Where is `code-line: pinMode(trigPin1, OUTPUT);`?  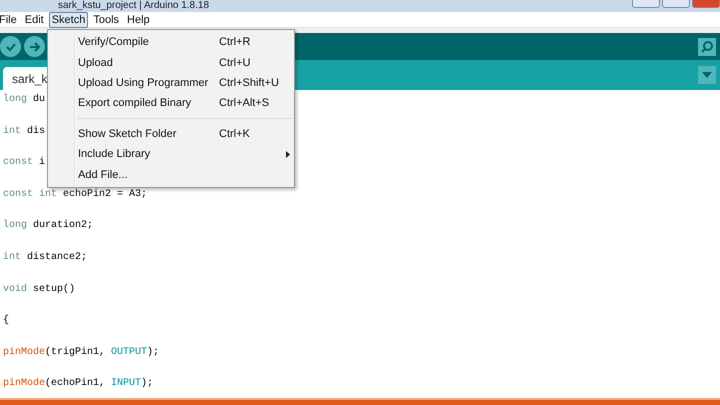 code-line: pinMode(trigPin1, OUTPUT); is located at coordinates (81, 353).